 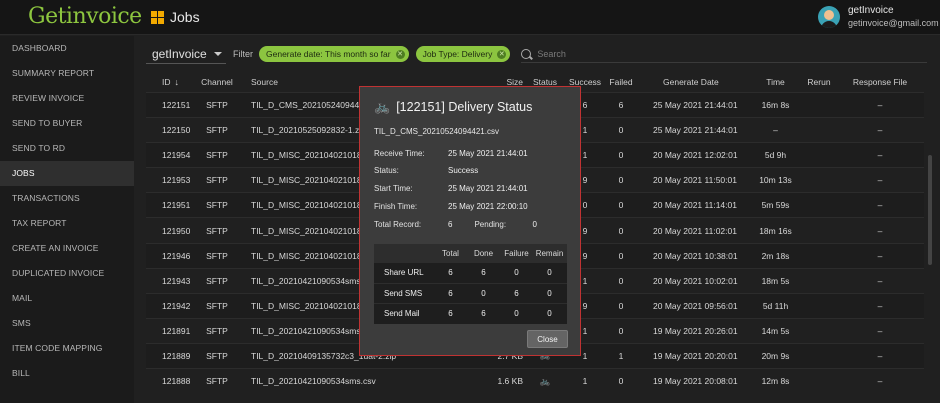 I want to click on col-time: Time, so click(x=775, y=81).